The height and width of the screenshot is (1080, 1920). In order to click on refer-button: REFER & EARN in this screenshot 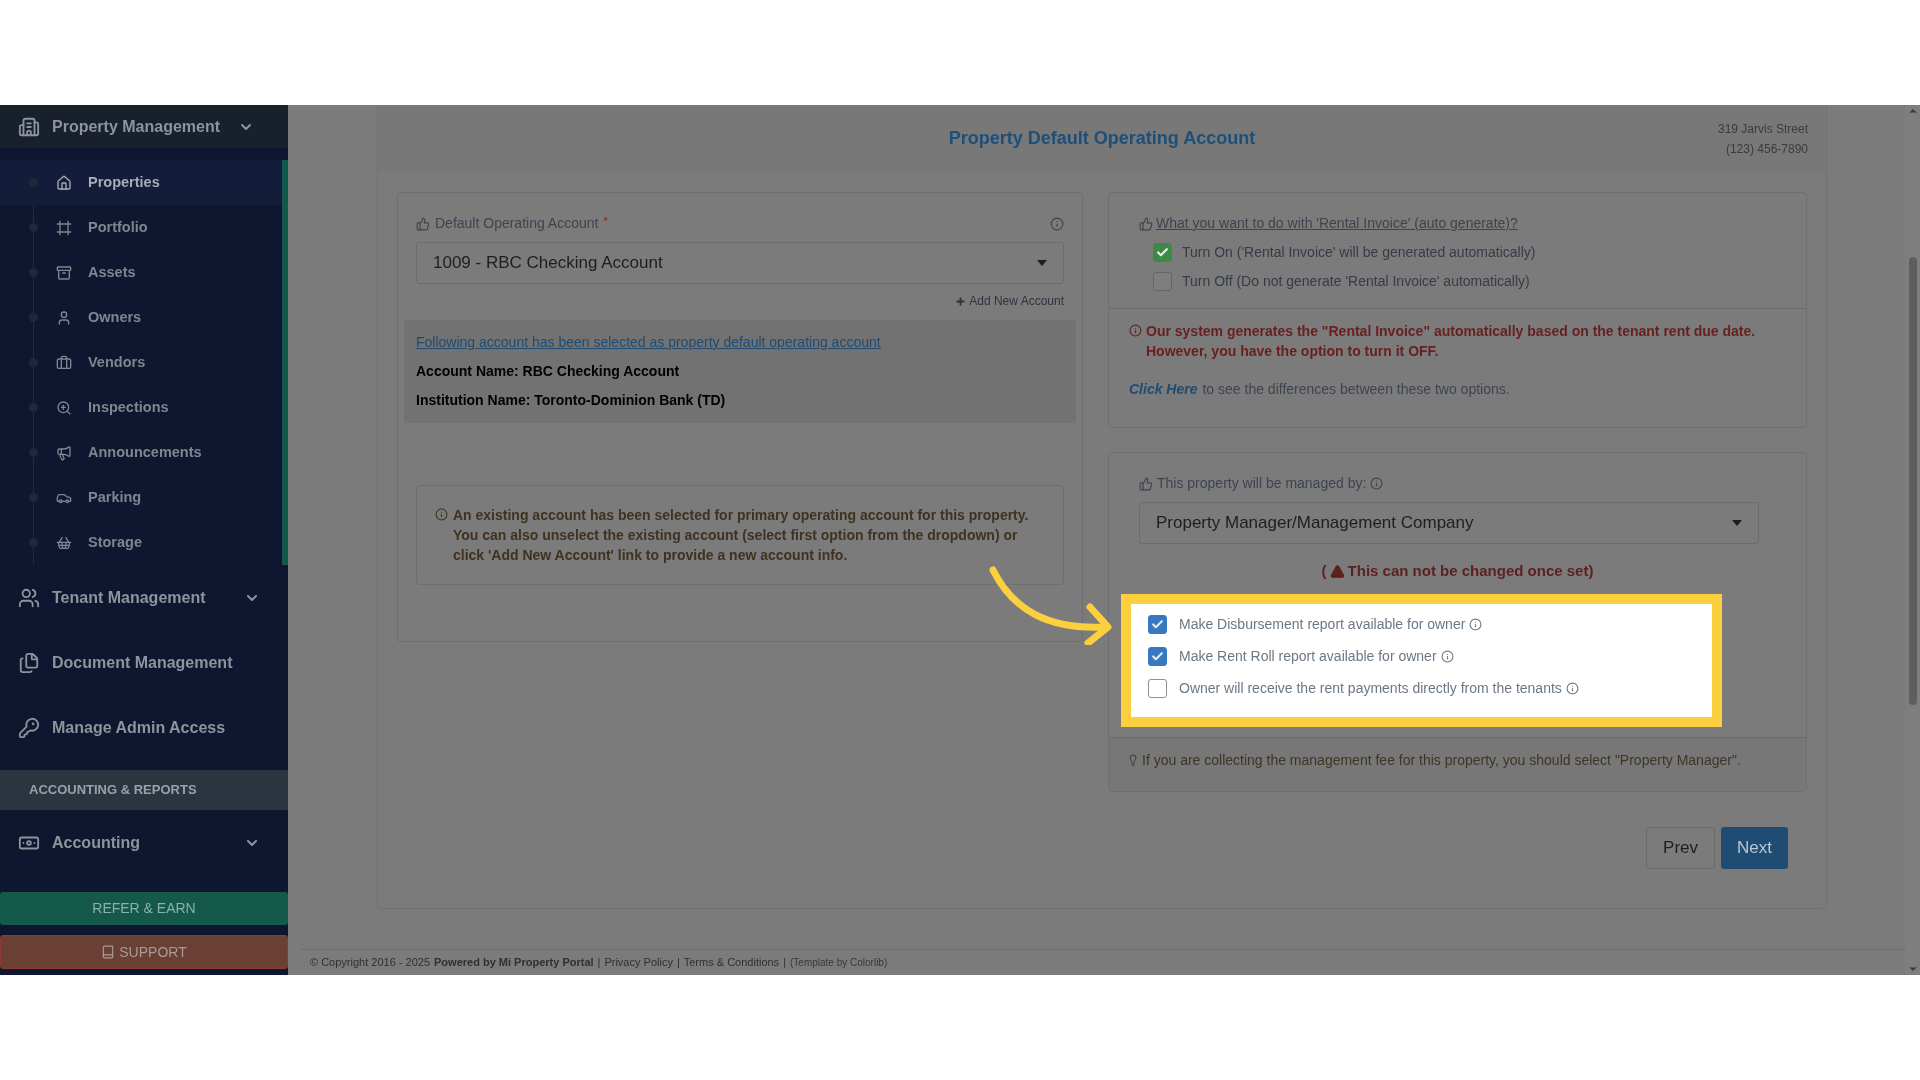, I will do `click(144, 908)`.